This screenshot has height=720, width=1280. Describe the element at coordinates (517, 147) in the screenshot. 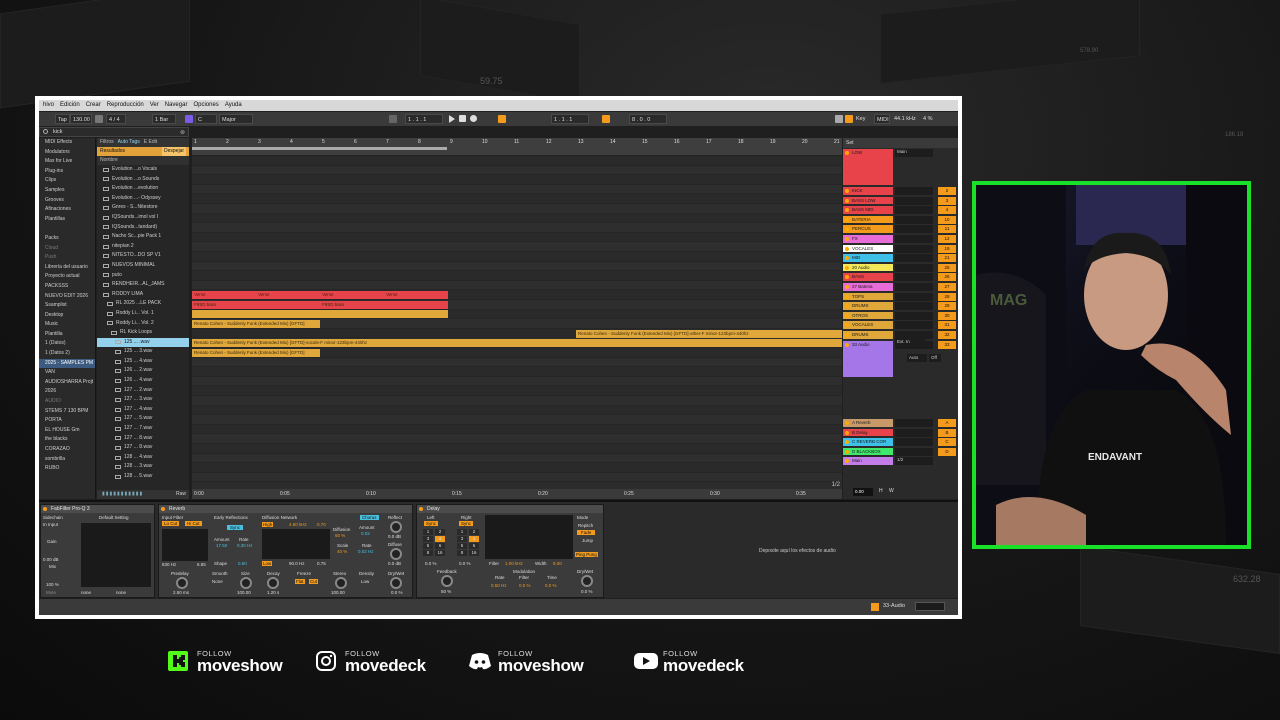

I see `bar-ruler: 1 2 3 4 5 6 7 8 9 10 11 12 13 14 15 16 17 18 19 20 21` at that location.